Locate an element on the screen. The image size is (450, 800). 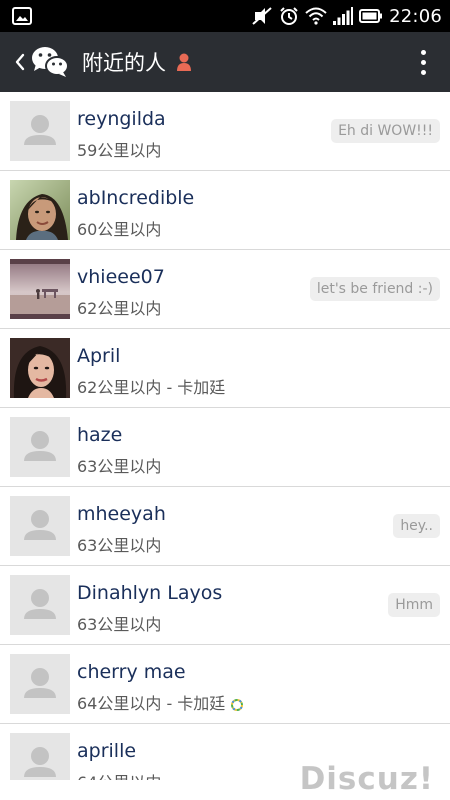
list-item: mheeyah 63公里以内 hey.. is located at coordinates (225, 526).